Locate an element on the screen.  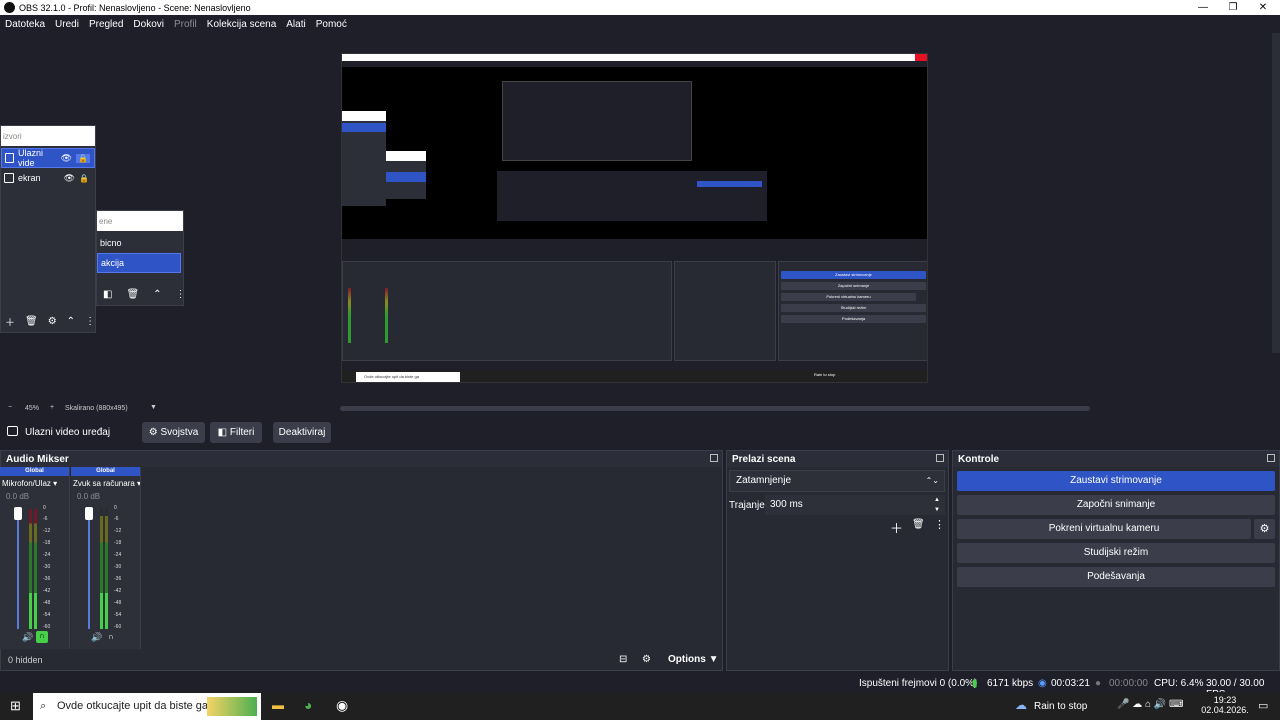
start-recording-button: Započni snimanje is located at coordinates (1116, 505).